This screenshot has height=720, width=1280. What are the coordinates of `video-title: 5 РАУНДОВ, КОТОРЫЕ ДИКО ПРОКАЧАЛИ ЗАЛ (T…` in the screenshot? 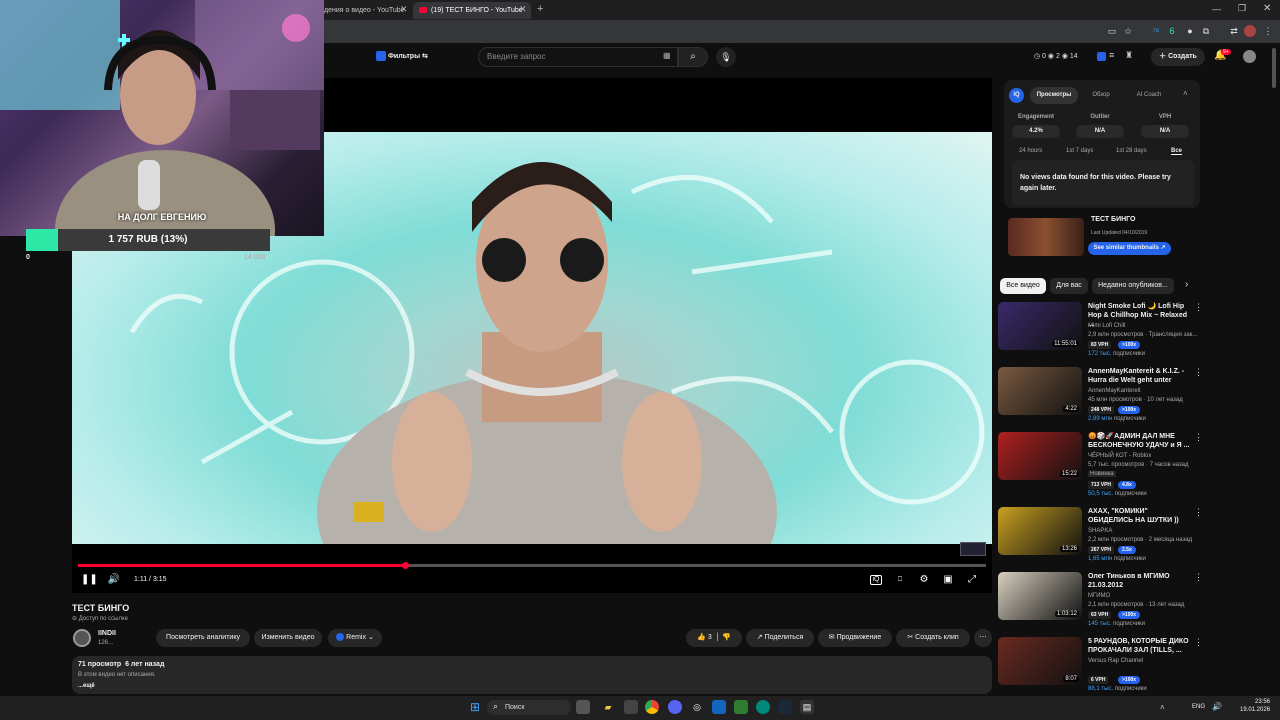 It's located at (1141, 646).